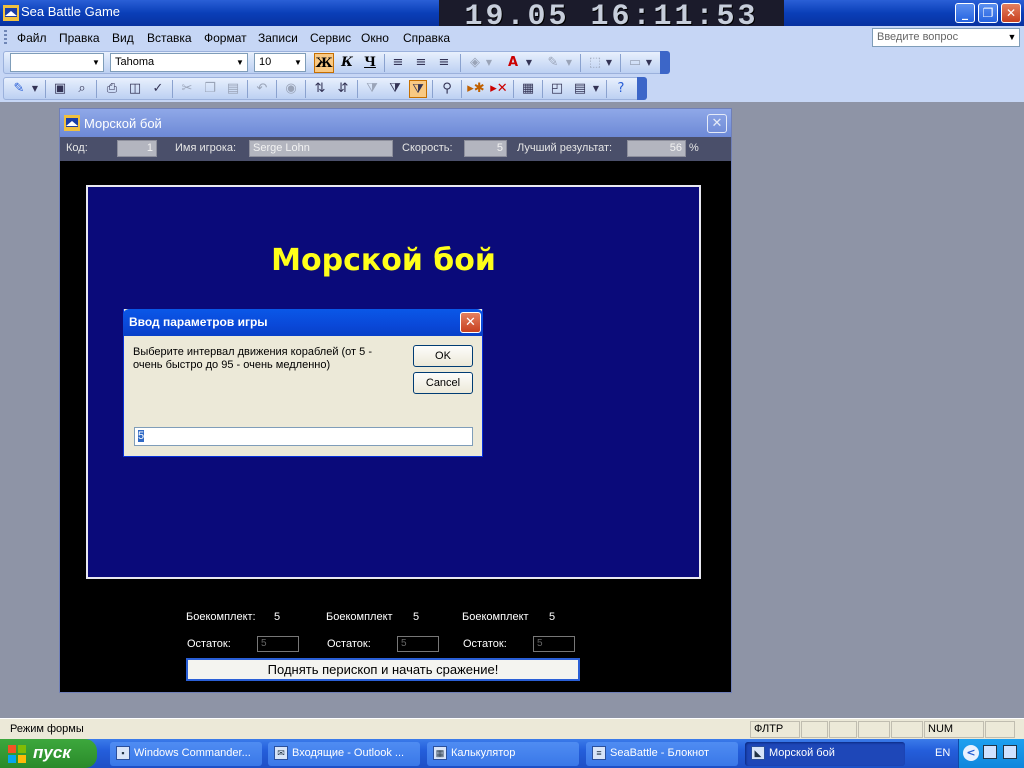 This screenshot has width=1024, height=768. Describe the element at coordinates (123, 38) in the screenshot. I see `menu-view: Вид` at that location.